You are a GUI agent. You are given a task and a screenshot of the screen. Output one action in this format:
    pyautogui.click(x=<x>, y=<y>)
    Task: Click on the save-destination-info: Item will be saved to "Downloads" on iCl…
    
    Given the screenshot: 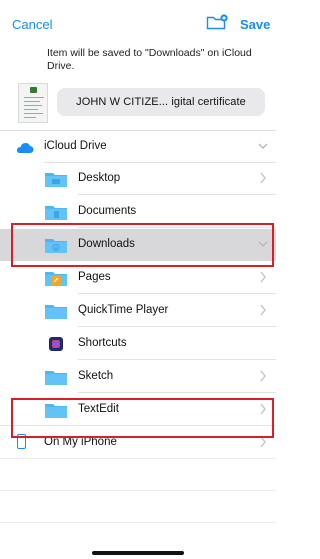 What is the action you would take?
    pyautogui.click(x=149, y=59)
    